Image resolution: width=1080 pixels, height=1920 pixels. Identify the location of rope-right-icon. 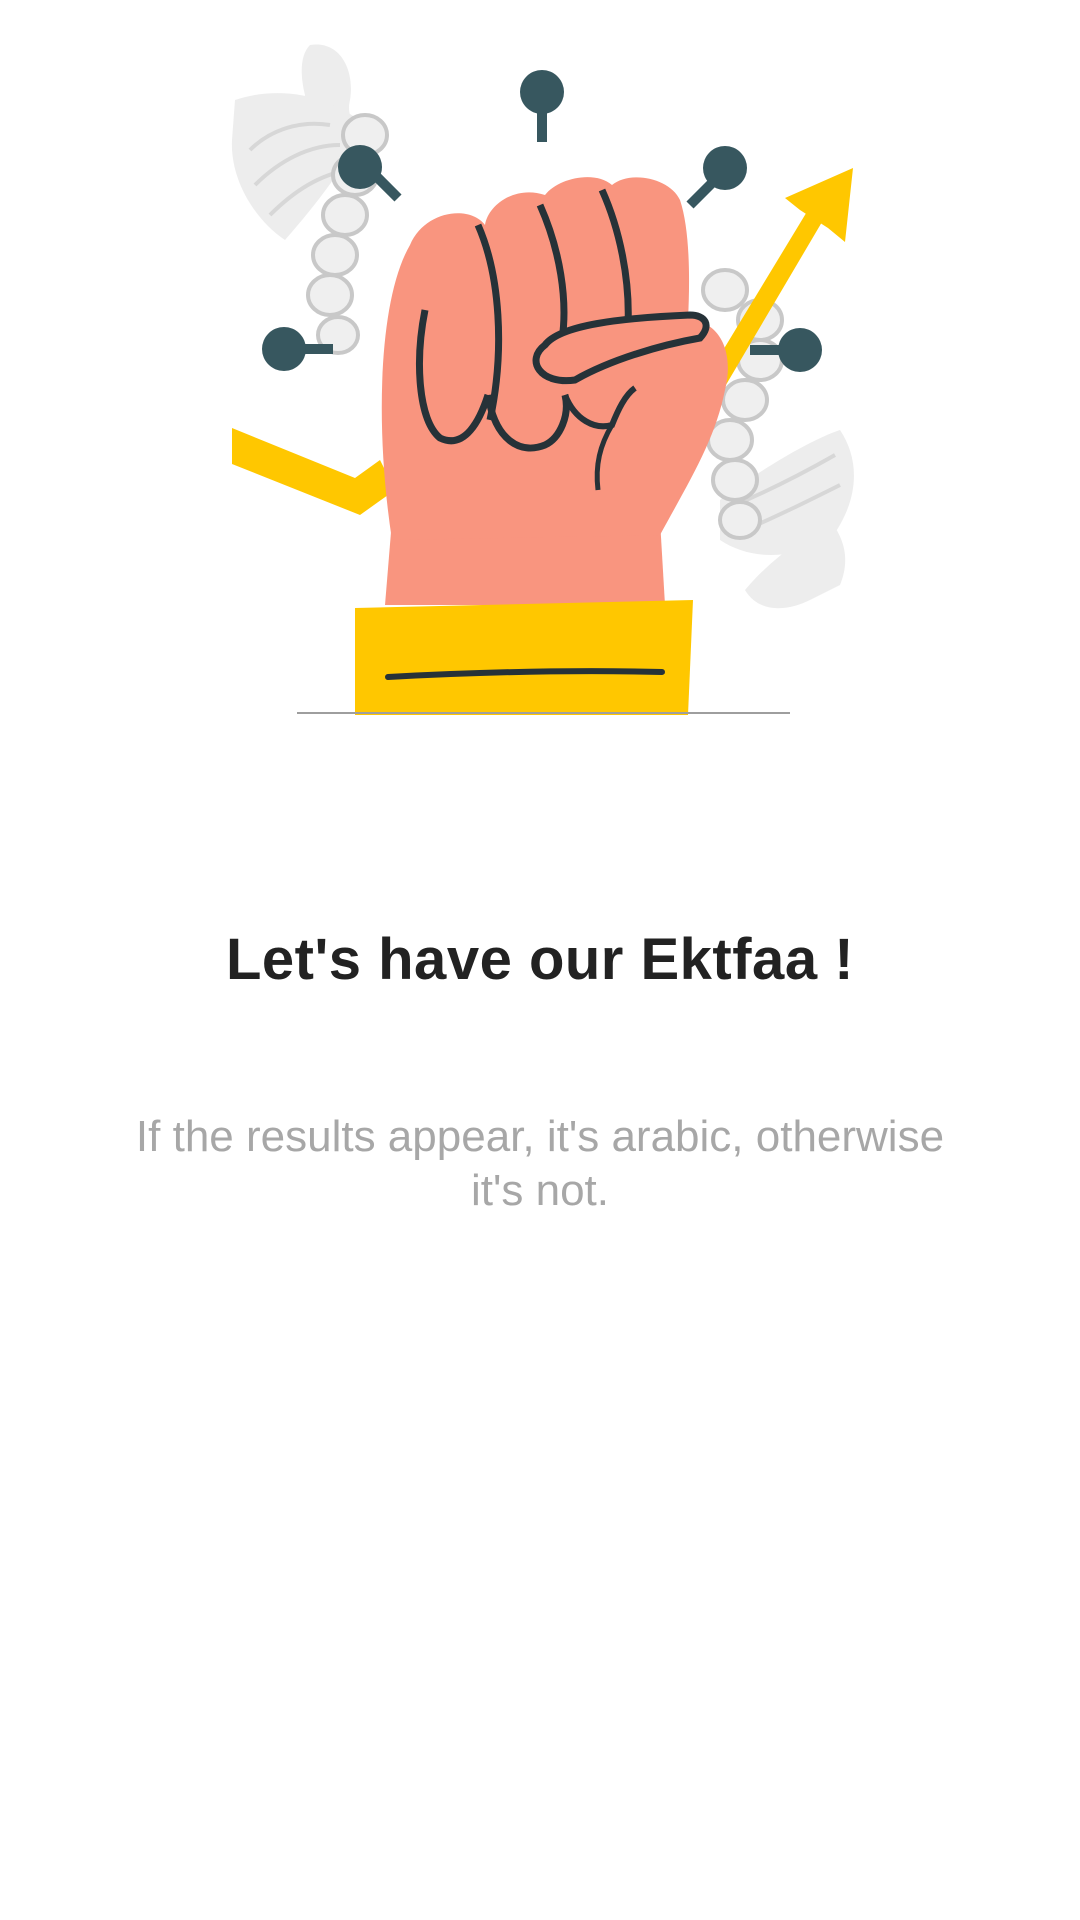
(777, 438).